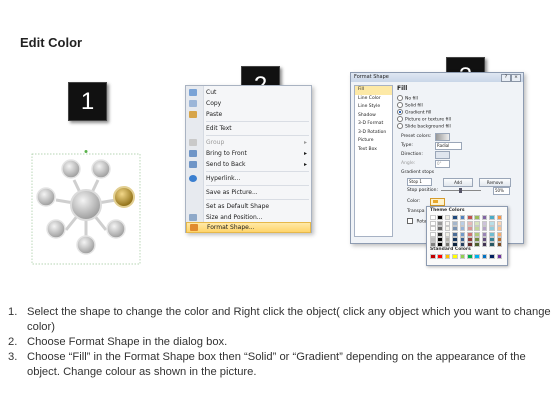 This screenshot has height=420, width=560. What do you see at coordinates (424, 126) in the screenshot?
I see `radio-slide-background-fill: Slide background fill` at bounding box center [424, 126].